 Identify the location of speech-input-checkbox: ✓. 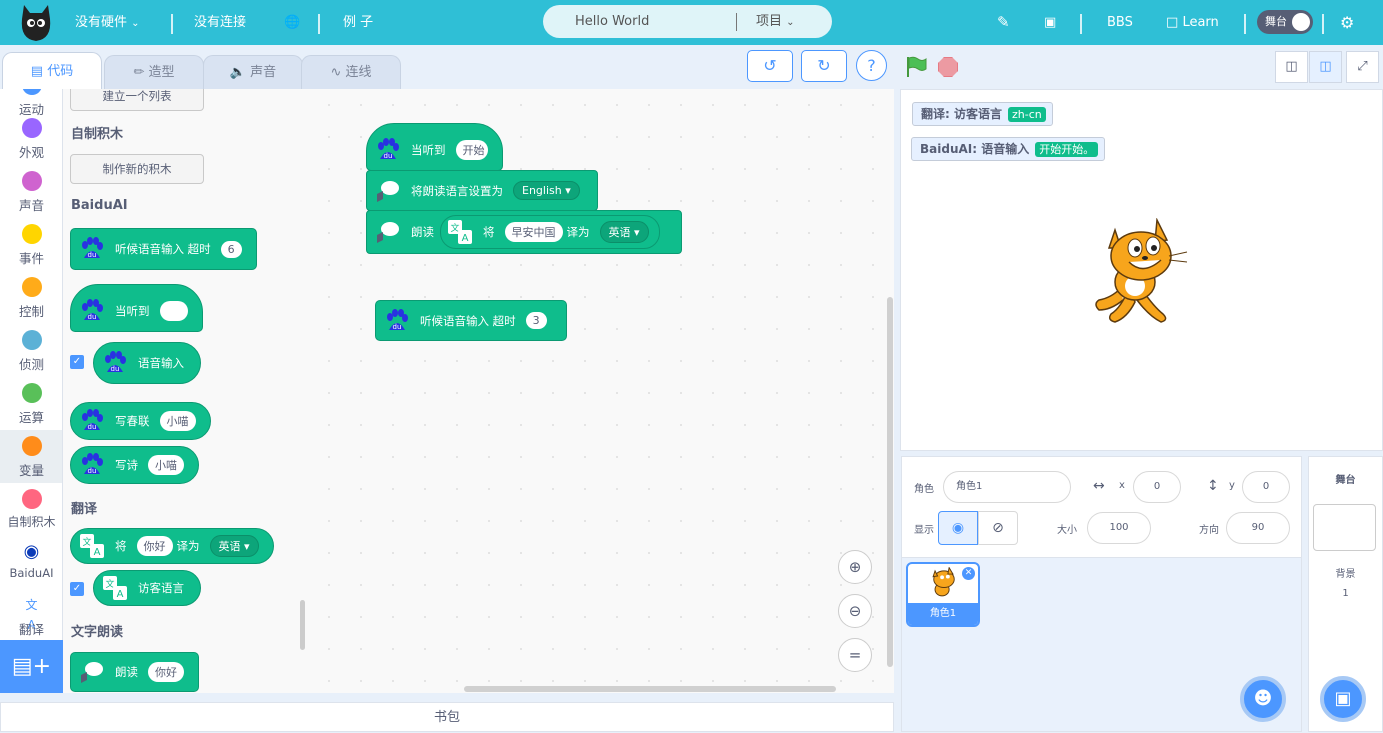
(77, 362).